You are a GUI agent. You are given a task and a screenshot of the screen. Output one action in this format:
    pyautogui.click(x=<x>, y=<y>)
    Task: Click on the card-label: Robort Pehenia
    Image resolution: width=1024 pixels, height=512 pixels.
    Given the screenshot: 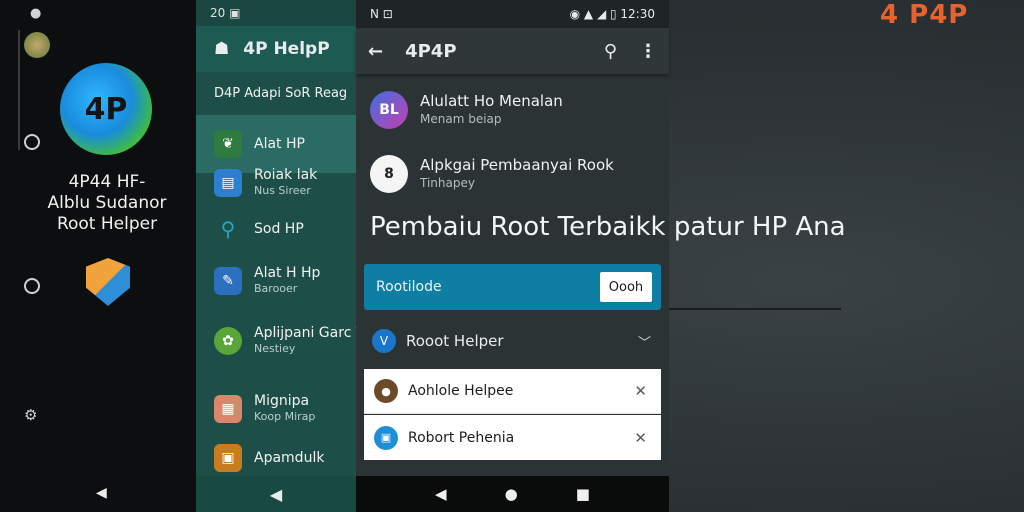 What is the action you would take?
    pyautogui.click(x=461, y=437)
    